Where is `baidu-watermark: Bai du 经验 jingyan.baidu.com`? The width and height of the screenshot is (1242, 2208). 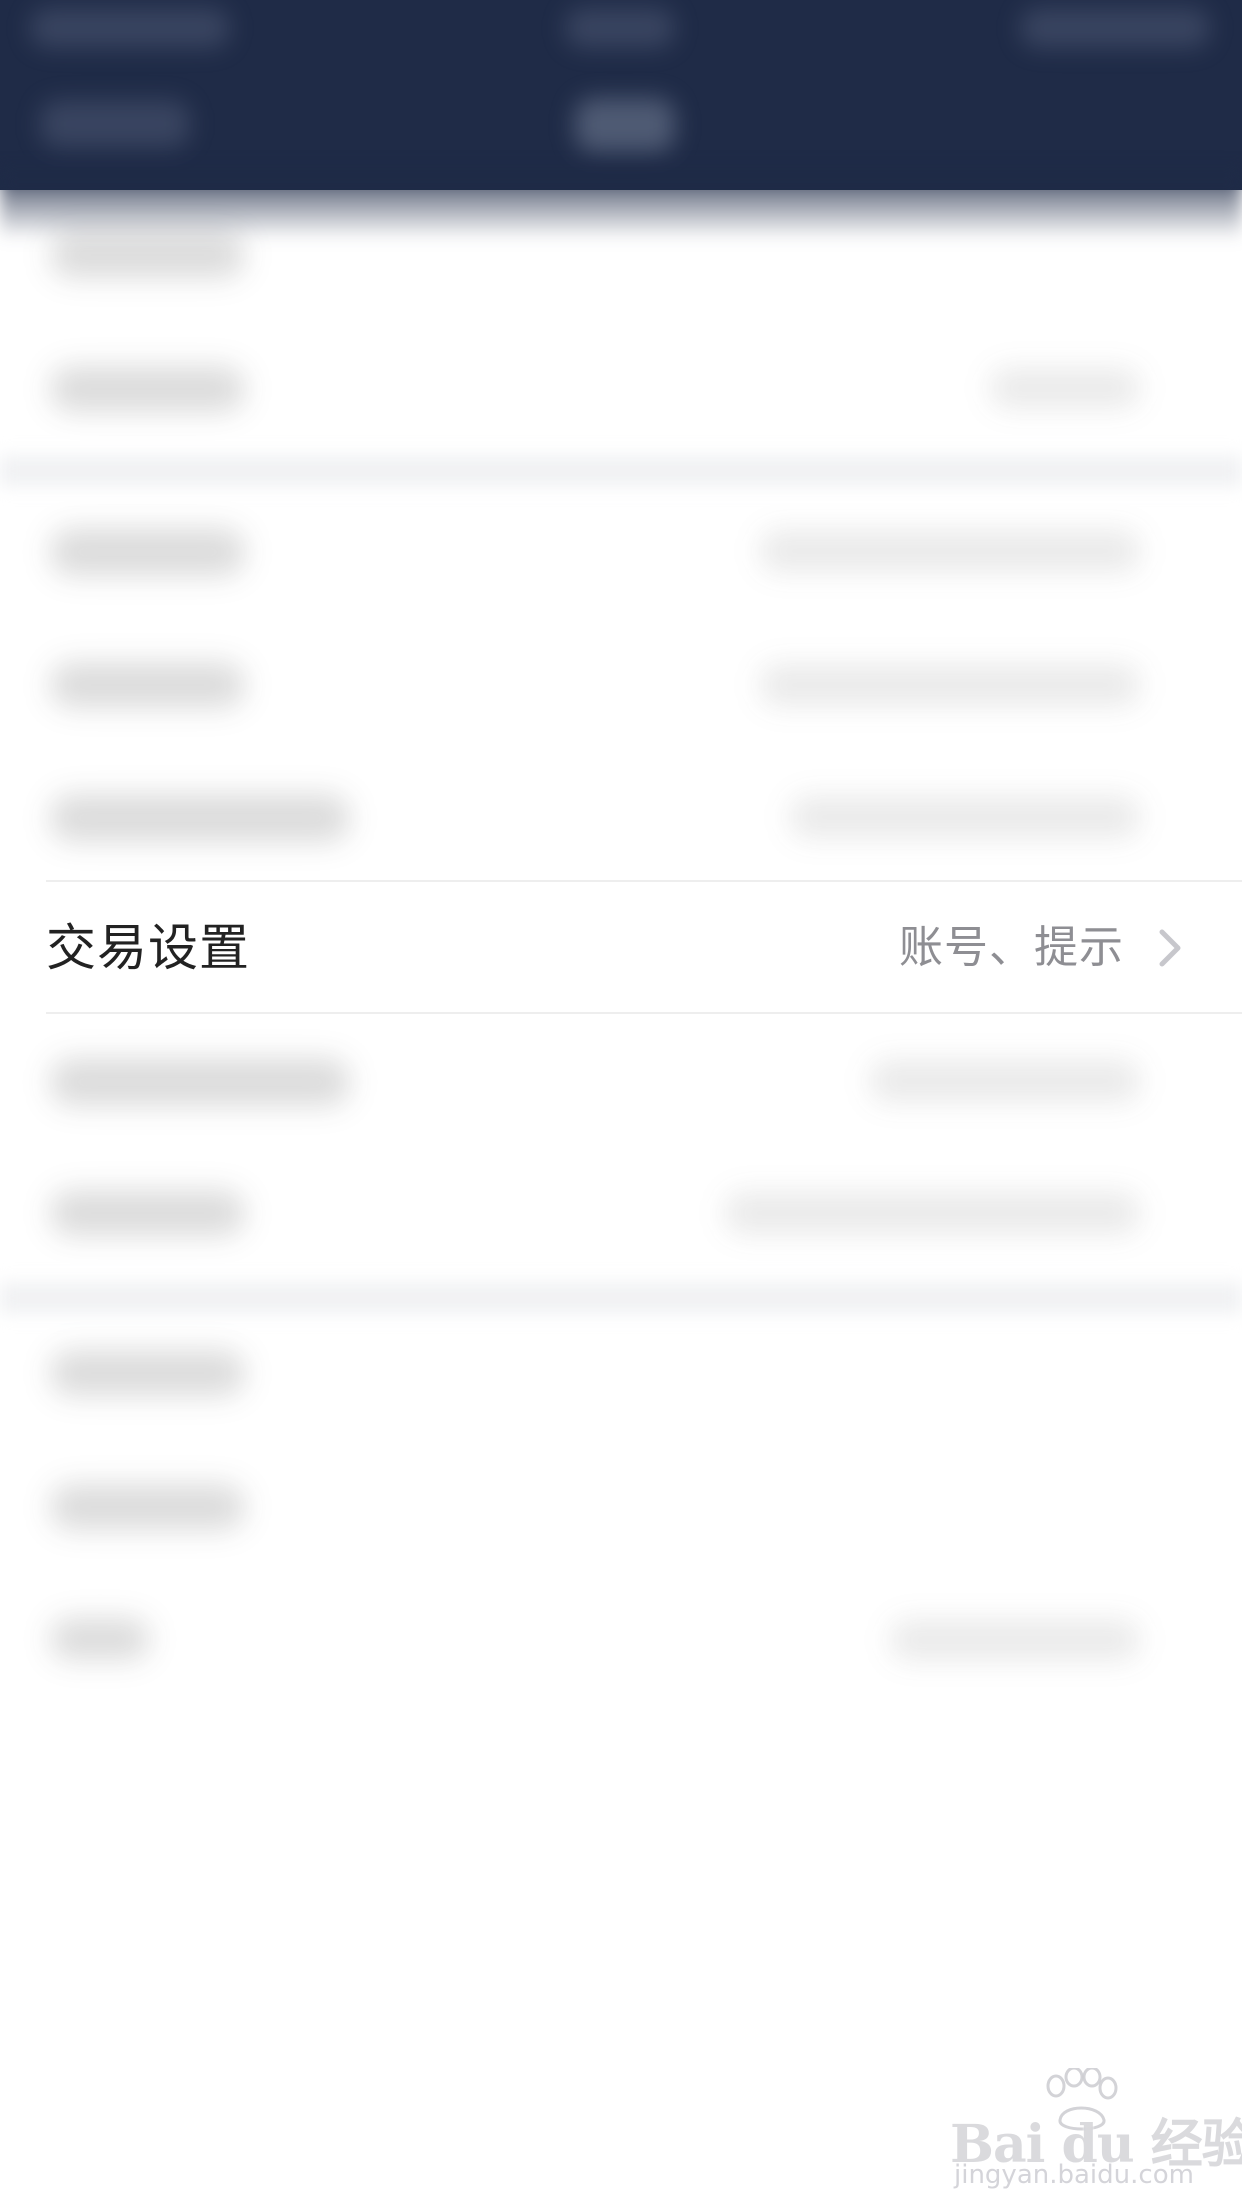
baidu-watermark: Bai du 经验 jingyan.baidu.com is located at coordinates (1096, 2129).